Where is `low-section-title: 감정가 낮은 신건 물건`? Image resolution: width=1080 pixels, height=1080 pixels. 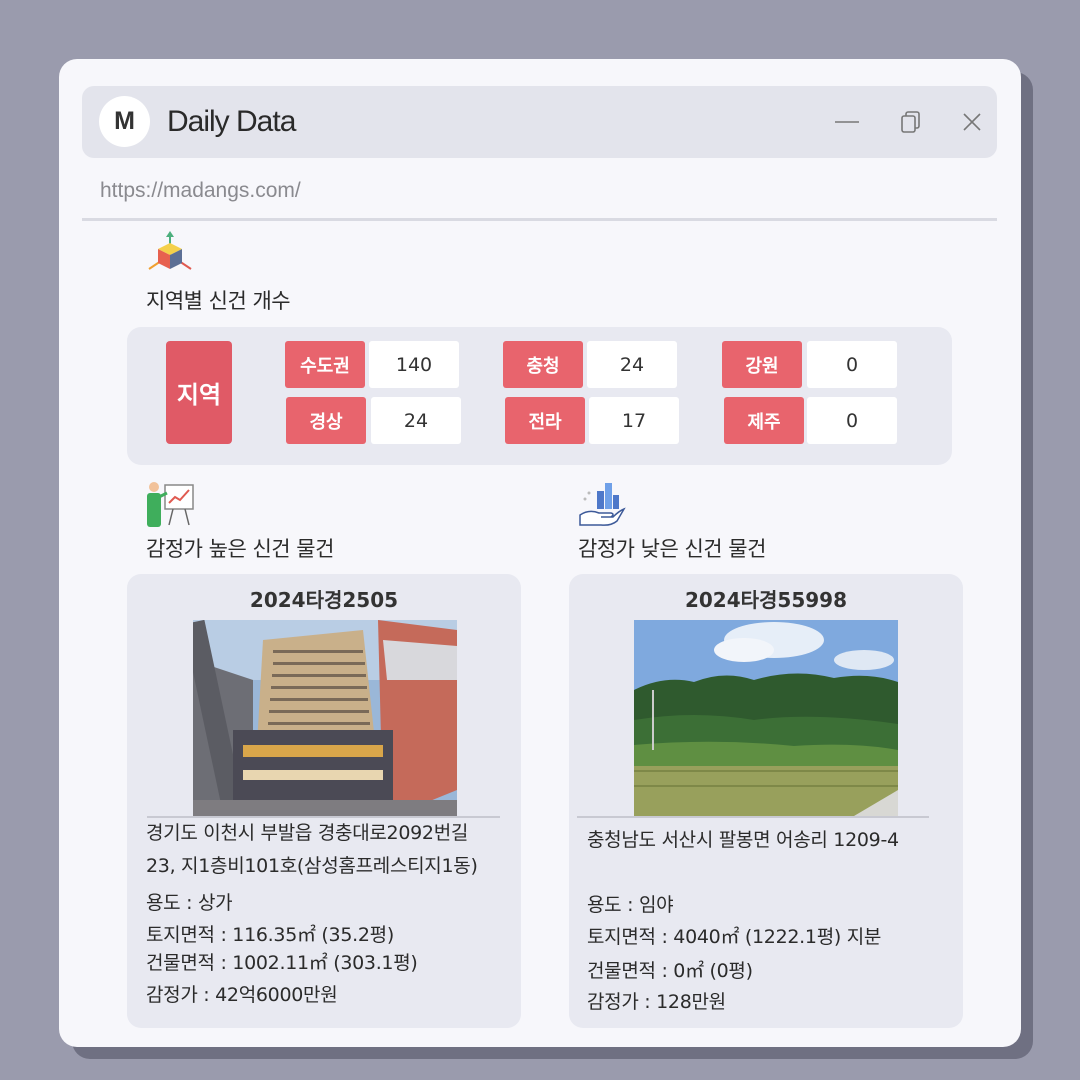 low-section-title: 감정가 낮은 신건 물건 is located at coordinates (672, 549).